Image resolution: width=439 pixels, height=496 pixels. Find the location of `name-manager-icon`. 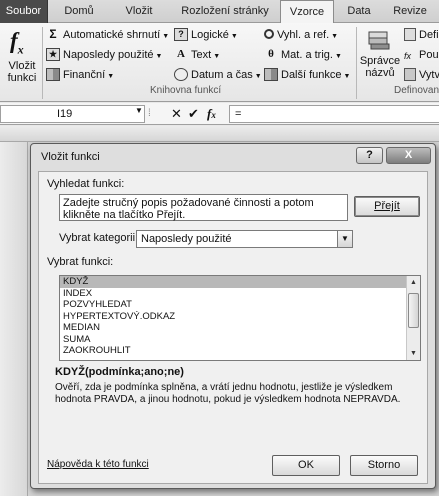

name-manager-icon is located at coordinates (379, 40).